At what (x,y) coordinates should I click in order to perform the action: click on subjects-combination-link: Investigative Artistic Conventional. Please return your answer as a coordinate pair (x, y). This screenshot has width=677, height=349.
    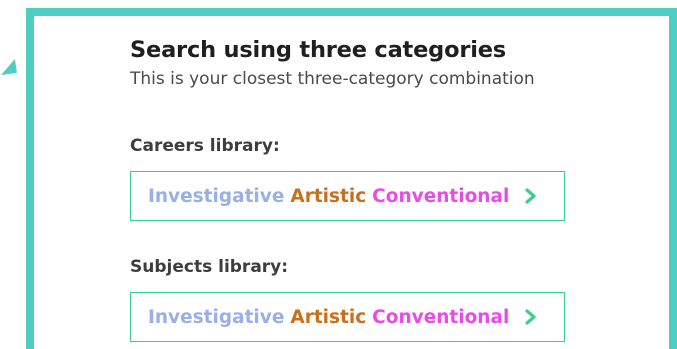
    Looking at the image, I should click on (347, 317).